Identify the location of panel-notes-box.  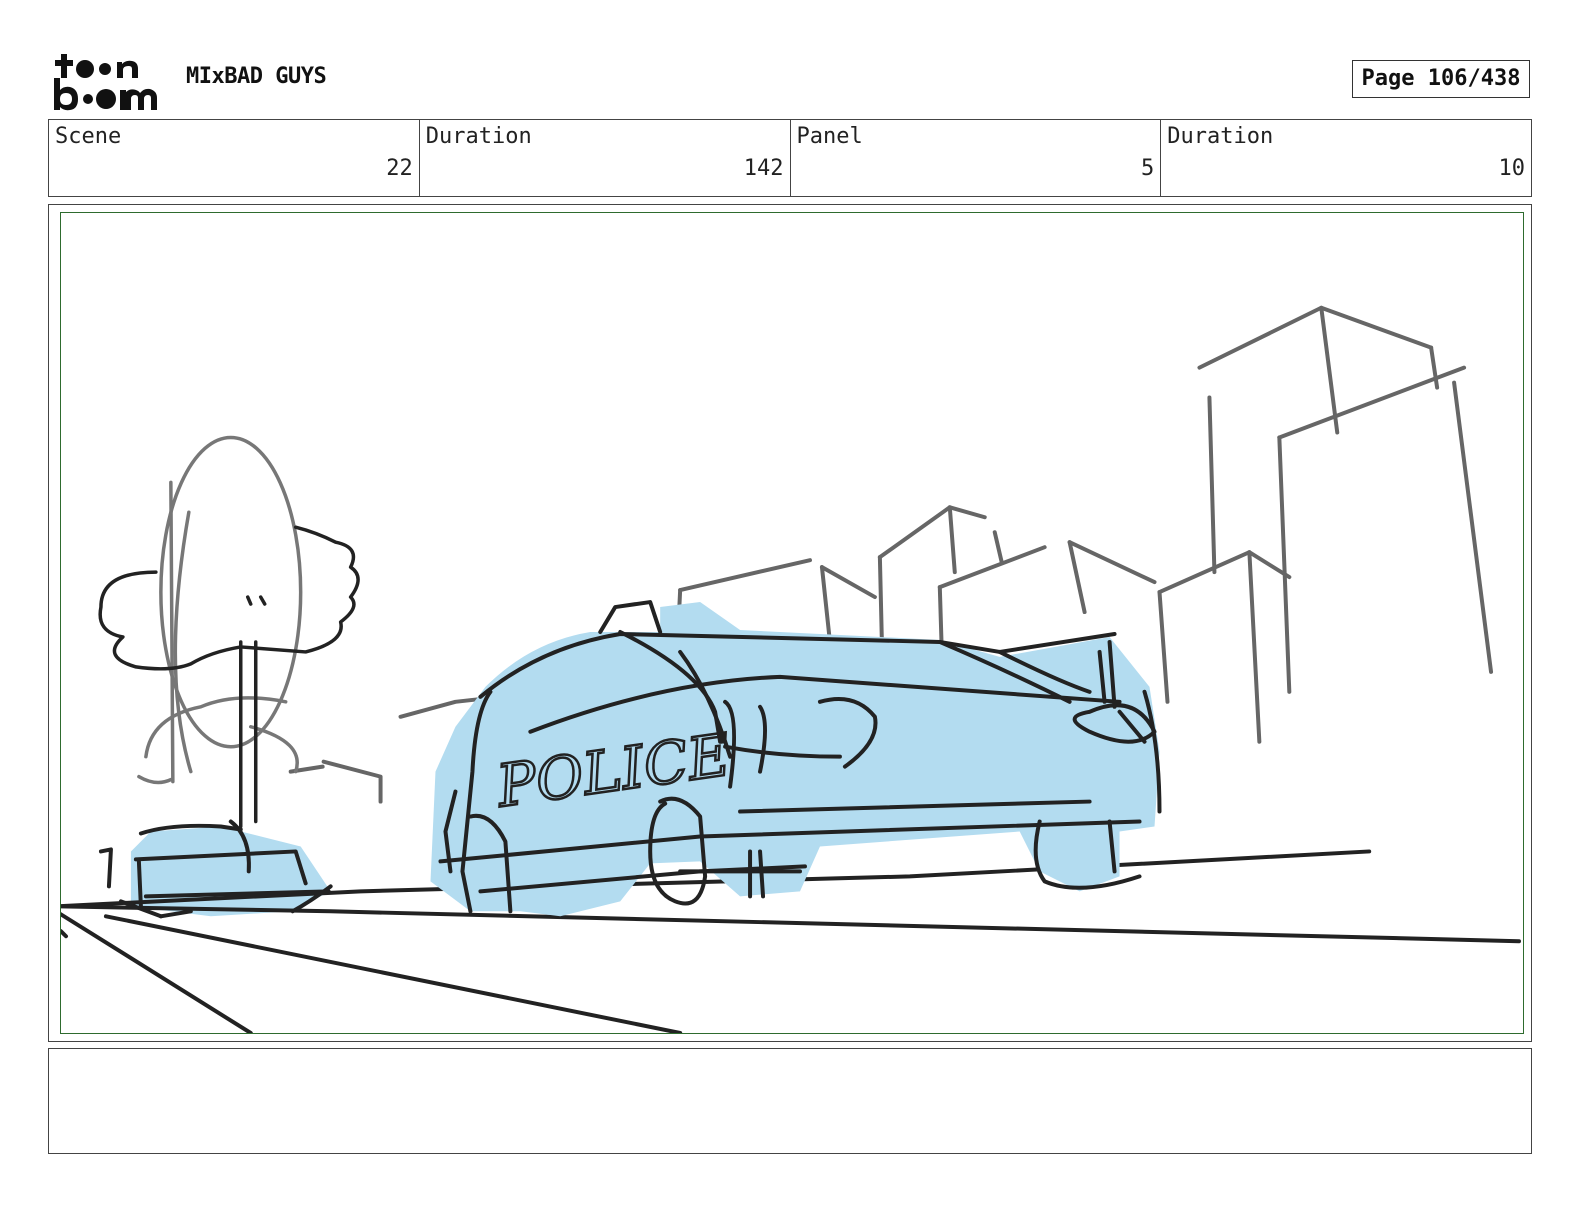
(790, 1101).